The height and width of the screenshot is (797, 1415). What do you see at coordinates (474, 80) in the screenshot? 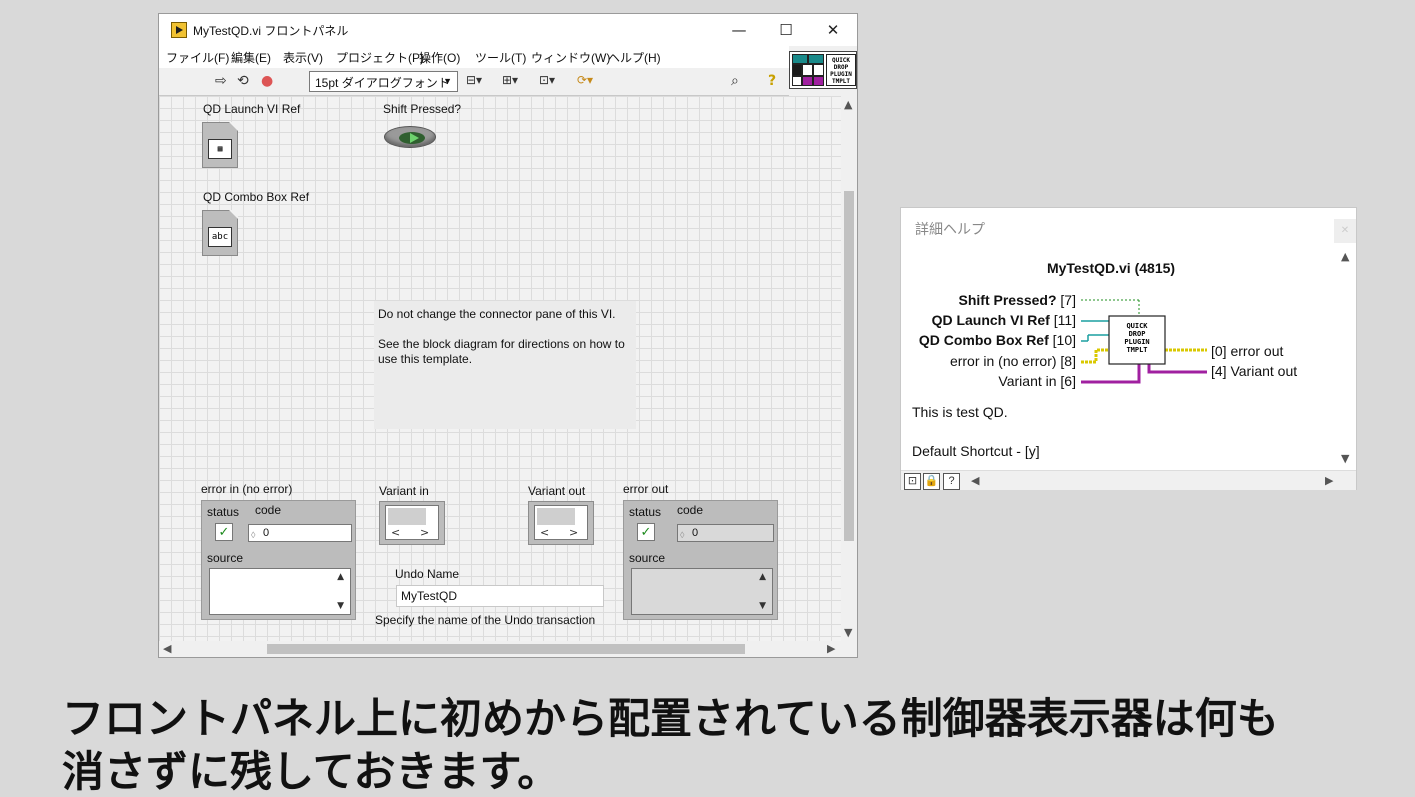
I see `align-icon: ⊟▾` at bounding box center [474, 80].